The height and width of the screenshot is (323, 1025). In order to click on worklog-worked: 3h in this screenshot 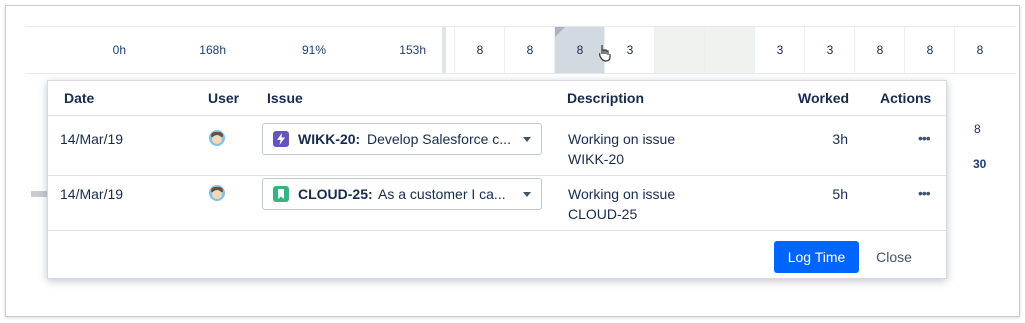, I will do `click(840, 139)`.